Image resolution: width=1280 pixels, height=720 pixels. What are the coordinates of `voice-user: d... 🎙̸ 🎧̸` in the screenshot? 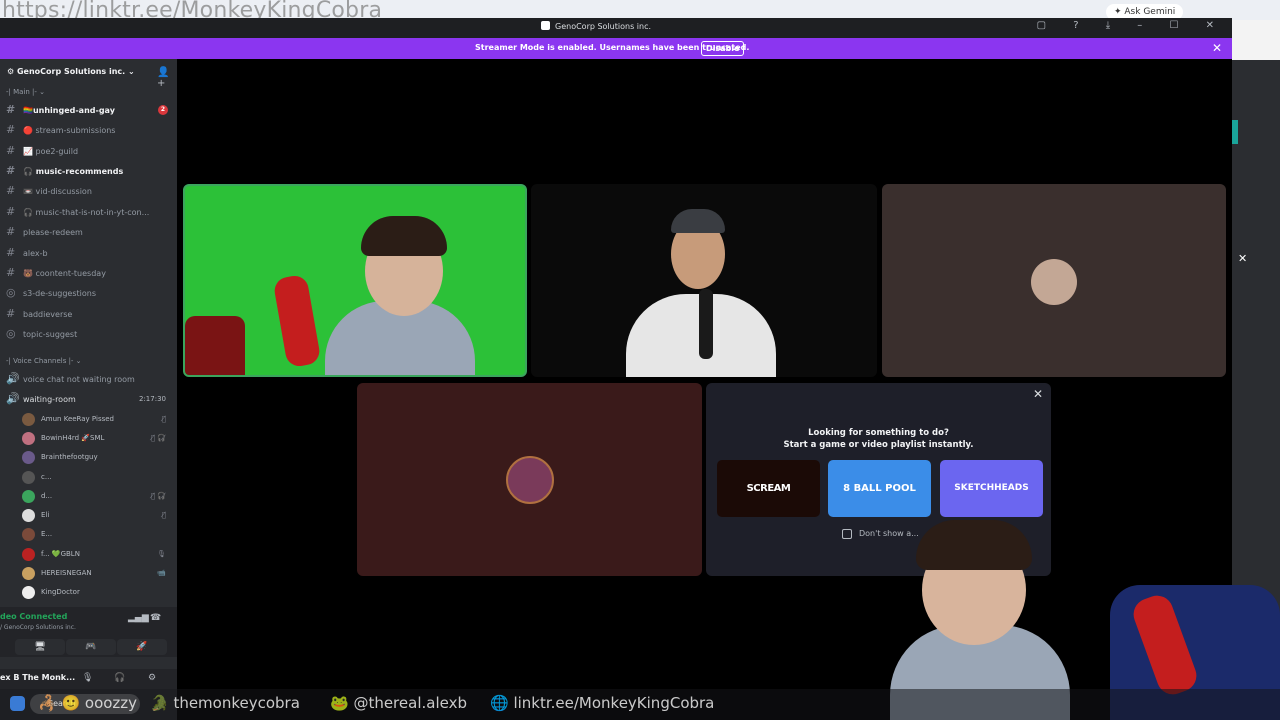 It's located at (97, 496).